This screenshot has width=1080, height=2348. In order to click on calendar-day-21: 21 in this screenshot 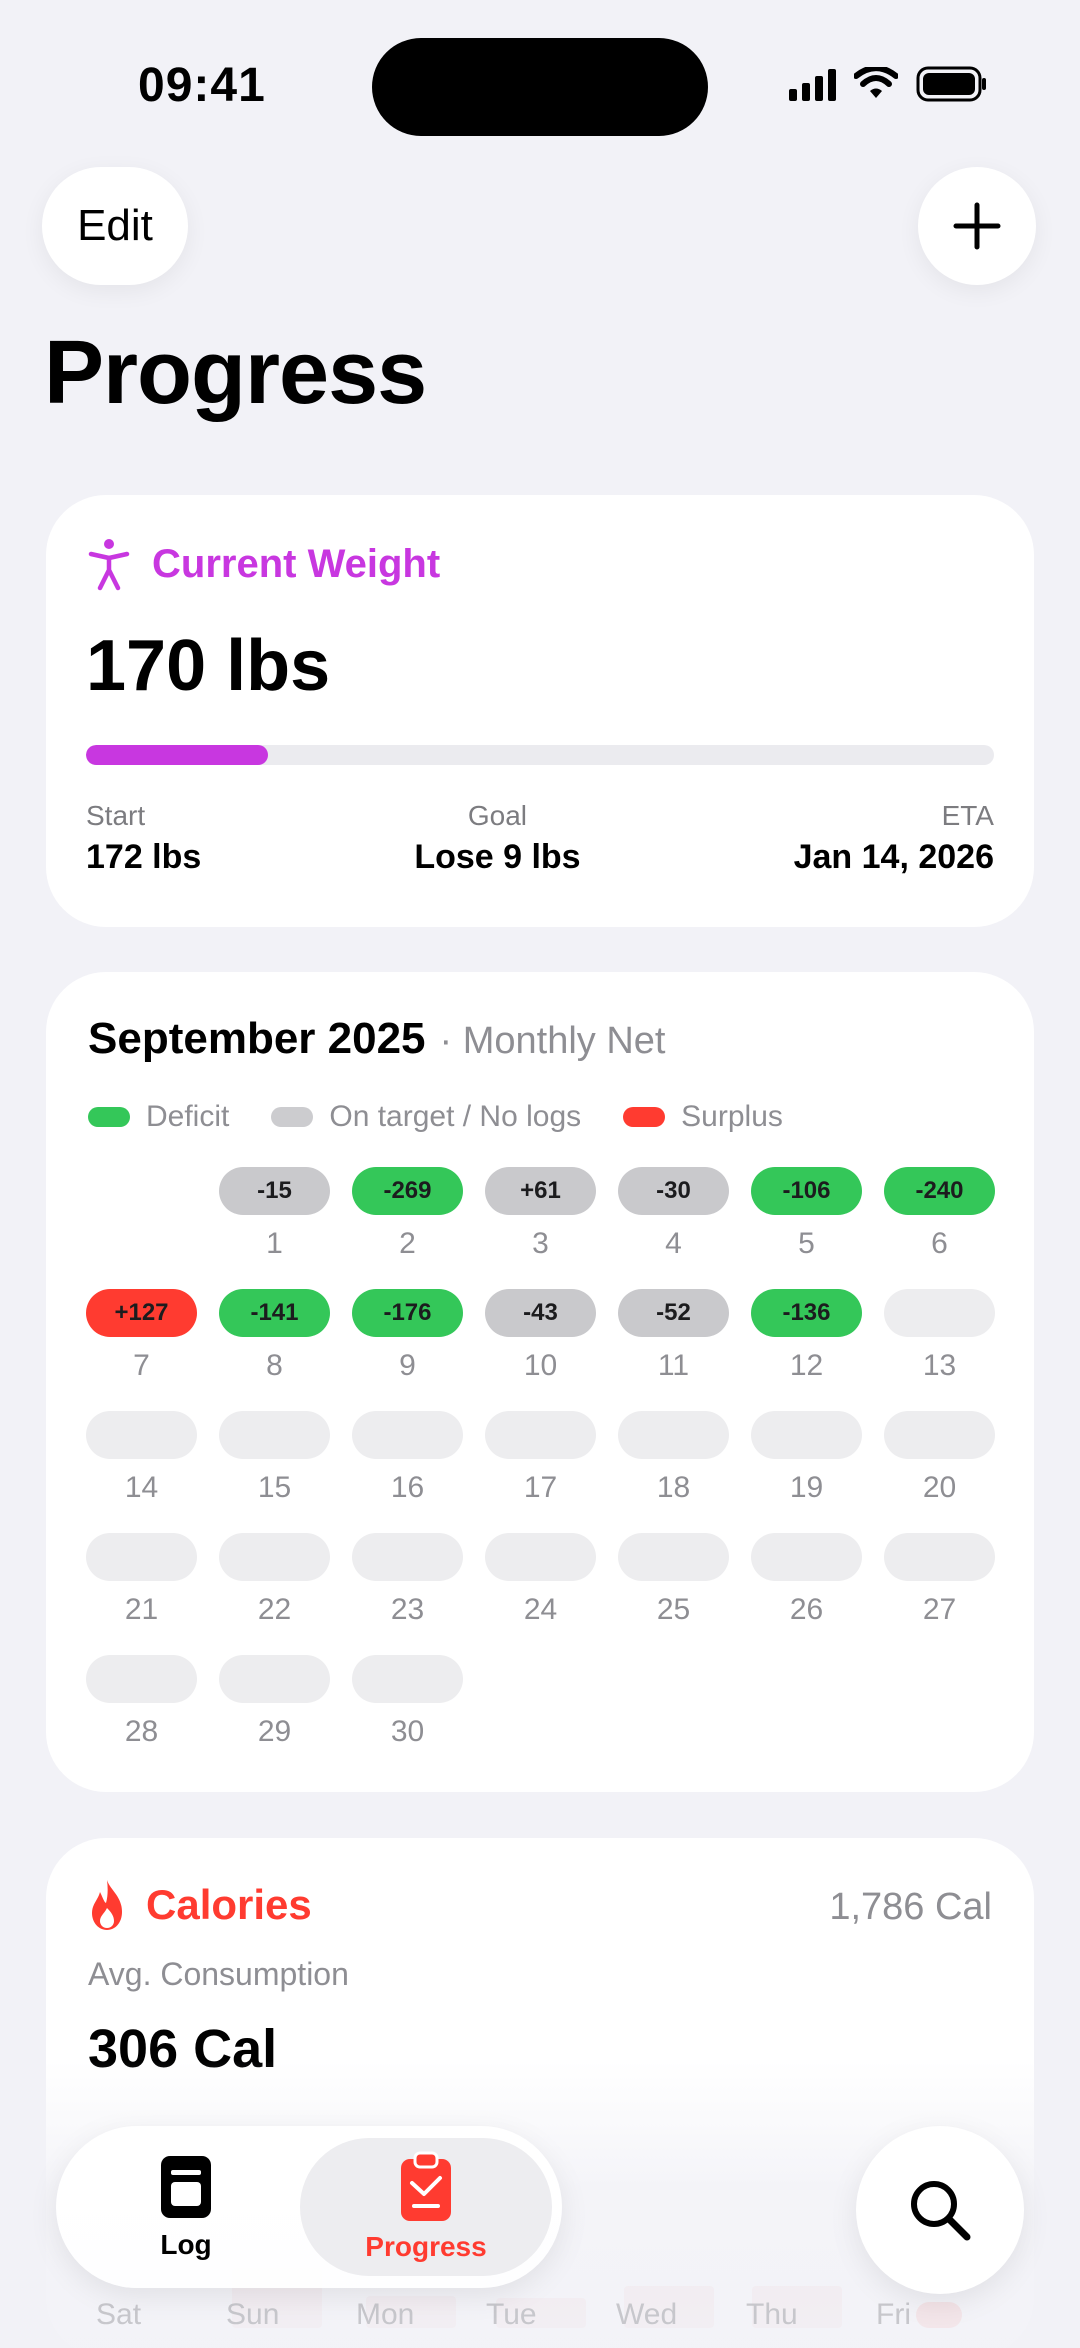, I will do `click(141, 1594)`.